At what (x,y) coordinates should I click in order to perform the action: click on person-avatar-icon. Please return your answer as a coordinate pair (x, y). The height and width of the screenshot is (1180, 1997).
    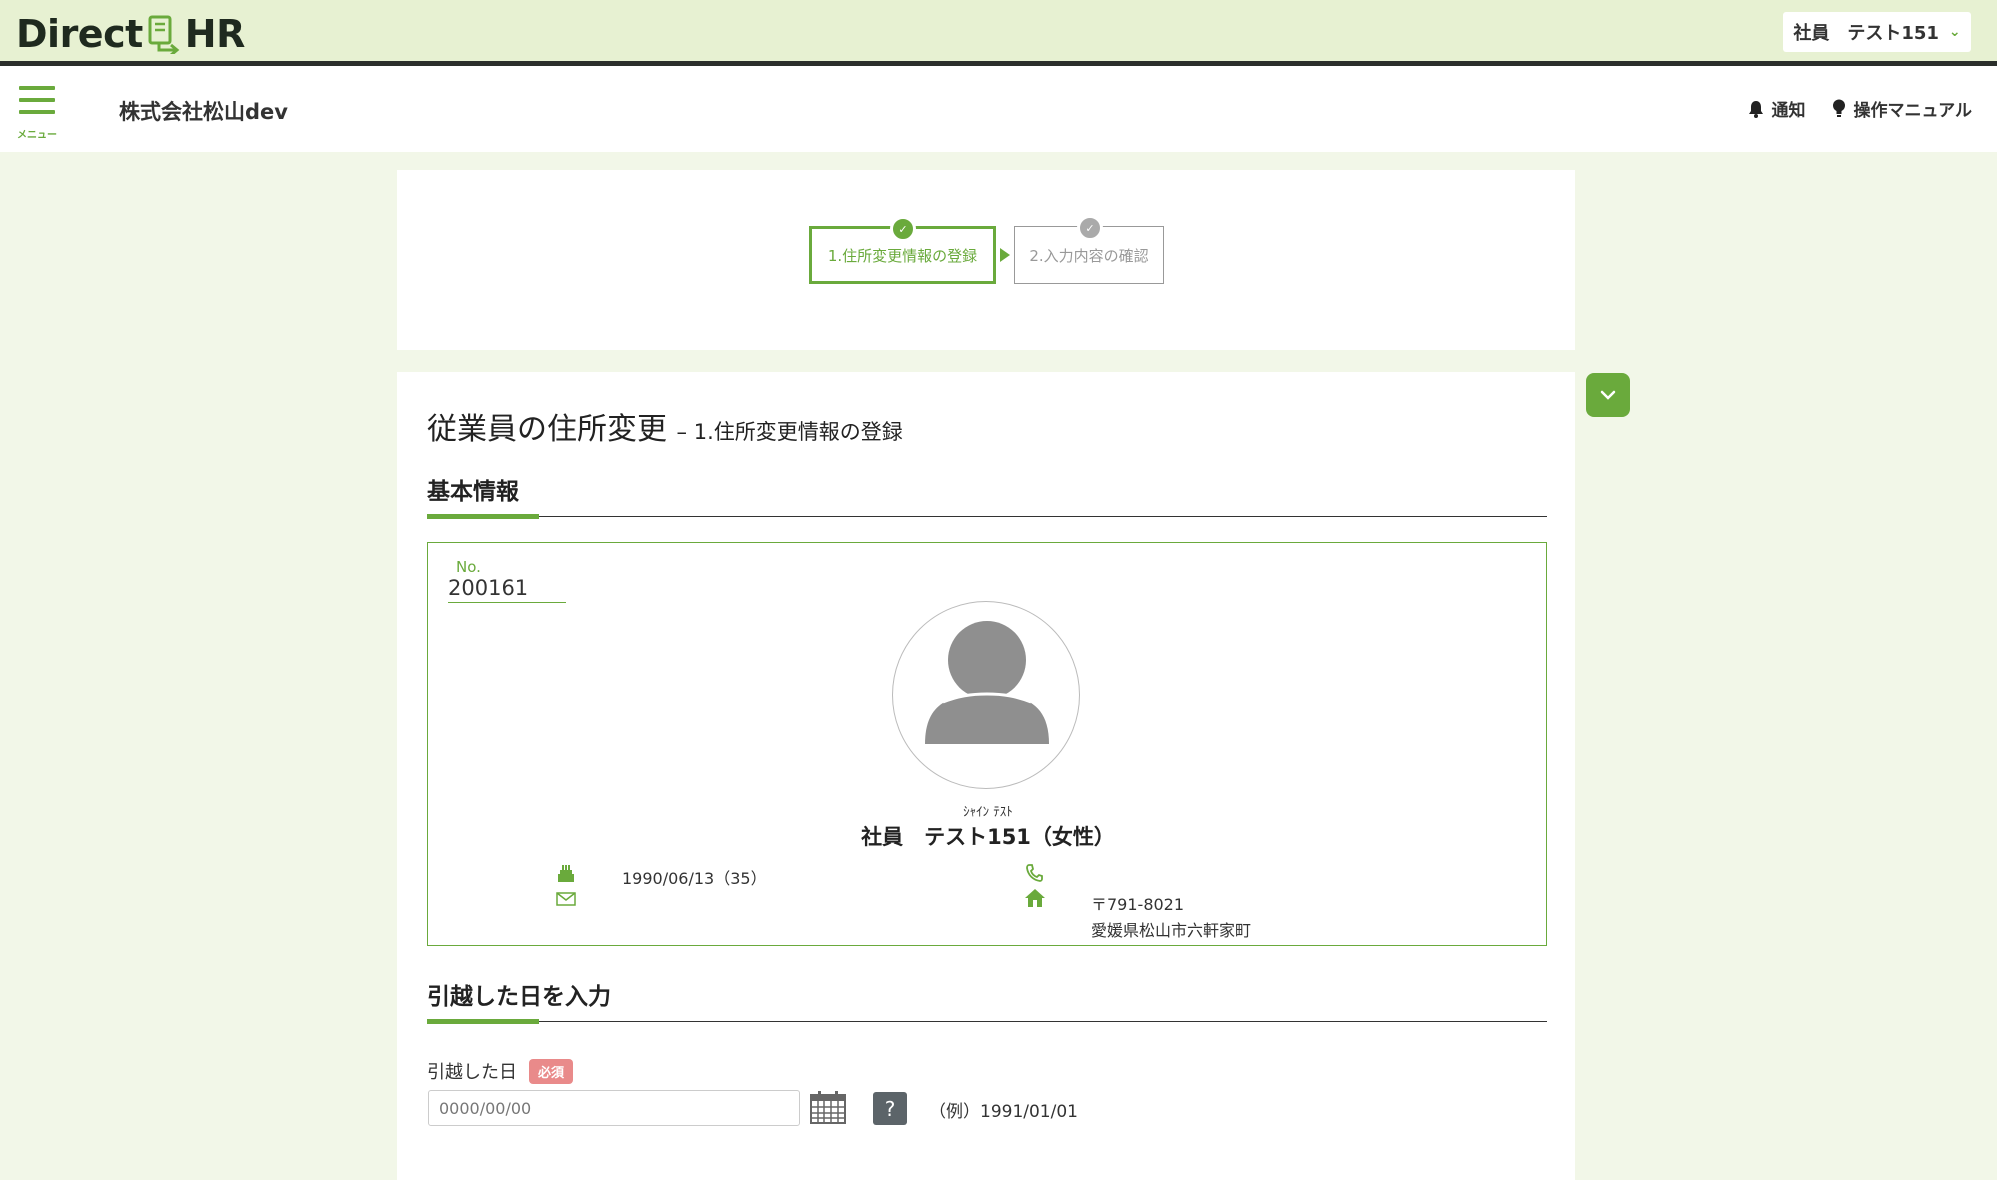
    Looking at the image, I should click on (987, 682).